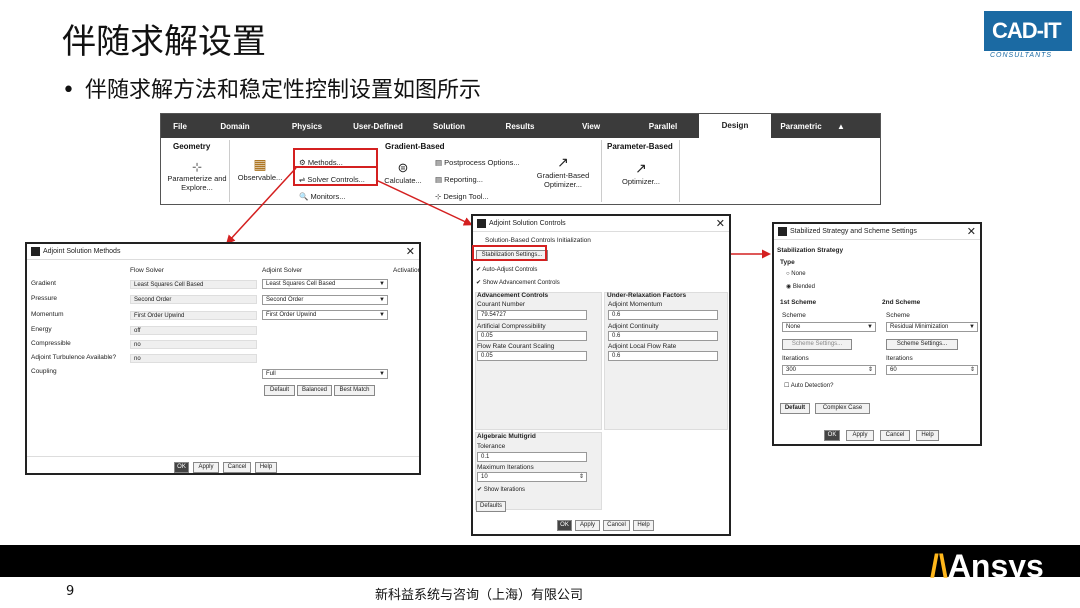 The image size is (1080, 608). What do you see at coordinates (899, 358) in the screenshot?
I see `iterations2-label: Iterations` at bounding box center [899, 358].